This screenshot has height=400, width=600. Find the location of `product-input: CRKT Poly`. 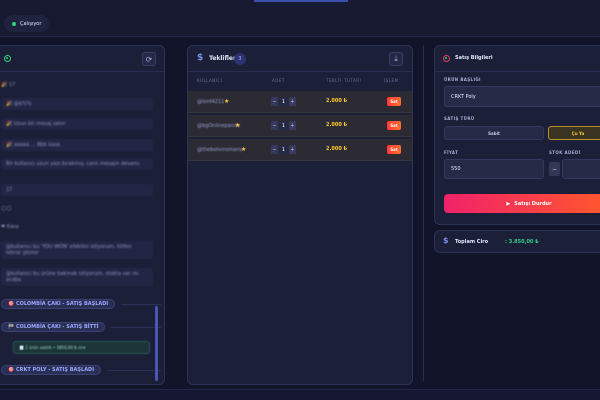

product-input: CRKT Poly is located at coordinates (522, 96).